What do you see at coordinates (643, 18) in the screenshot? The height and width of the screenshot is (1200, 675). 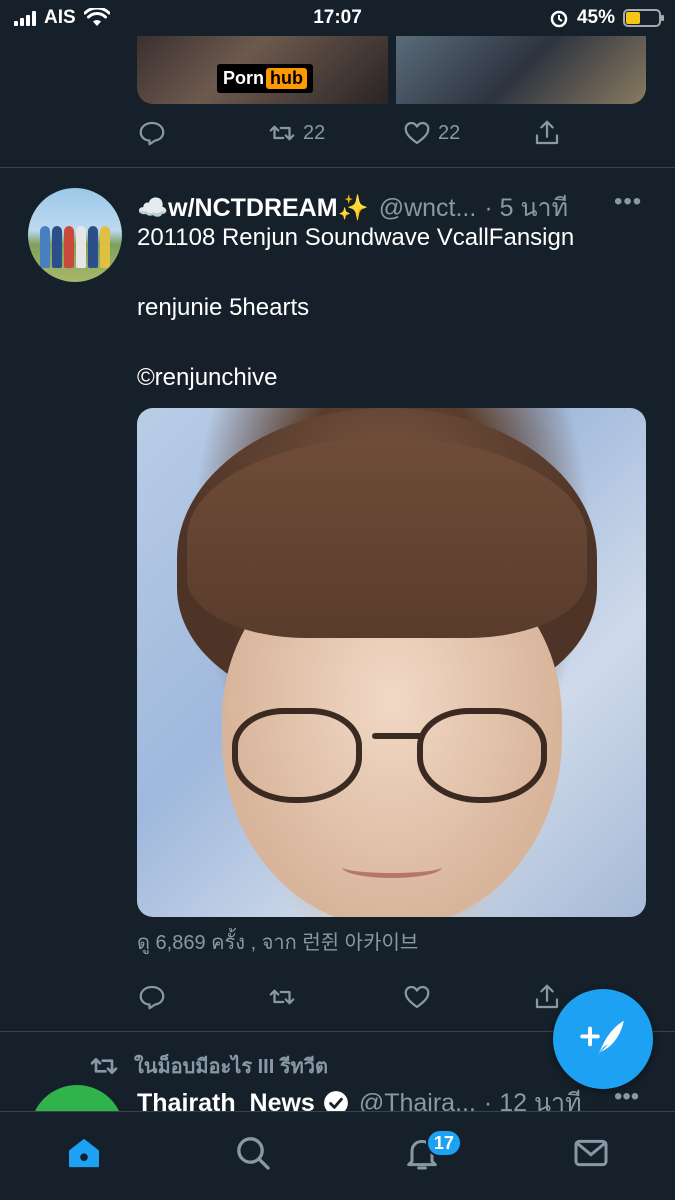 I see `battery-icon` at bounding box center [643, 18].